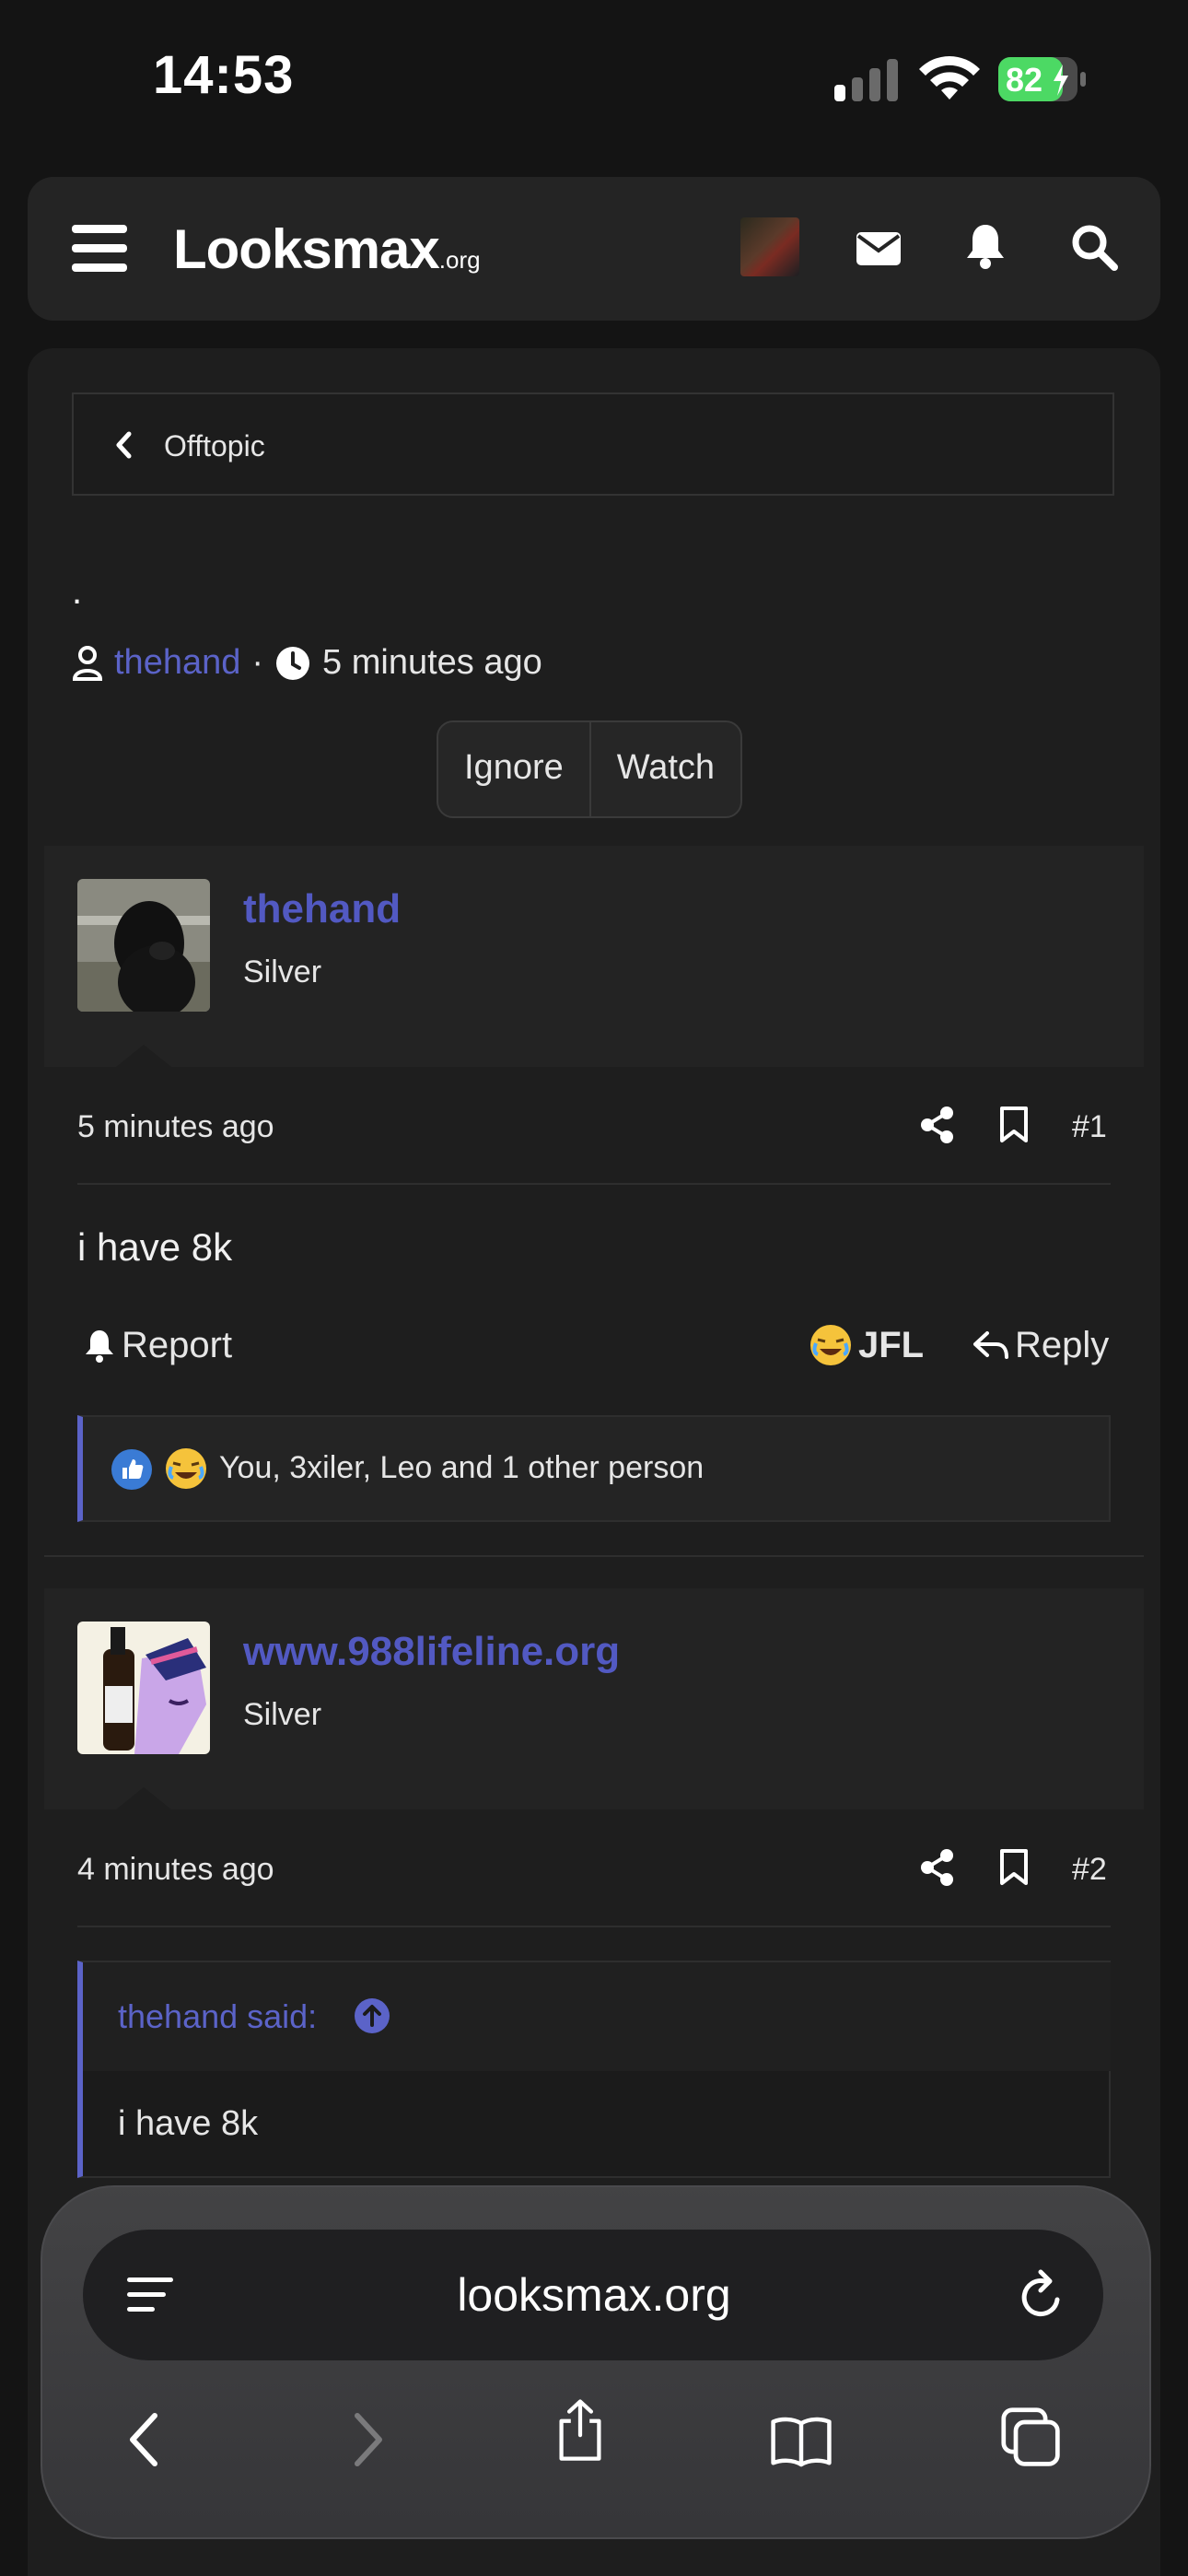  What do you see at coordinates (124, 445) in the screenshot?
I see `chevron-left-icon` at bounding box center [124, 445].